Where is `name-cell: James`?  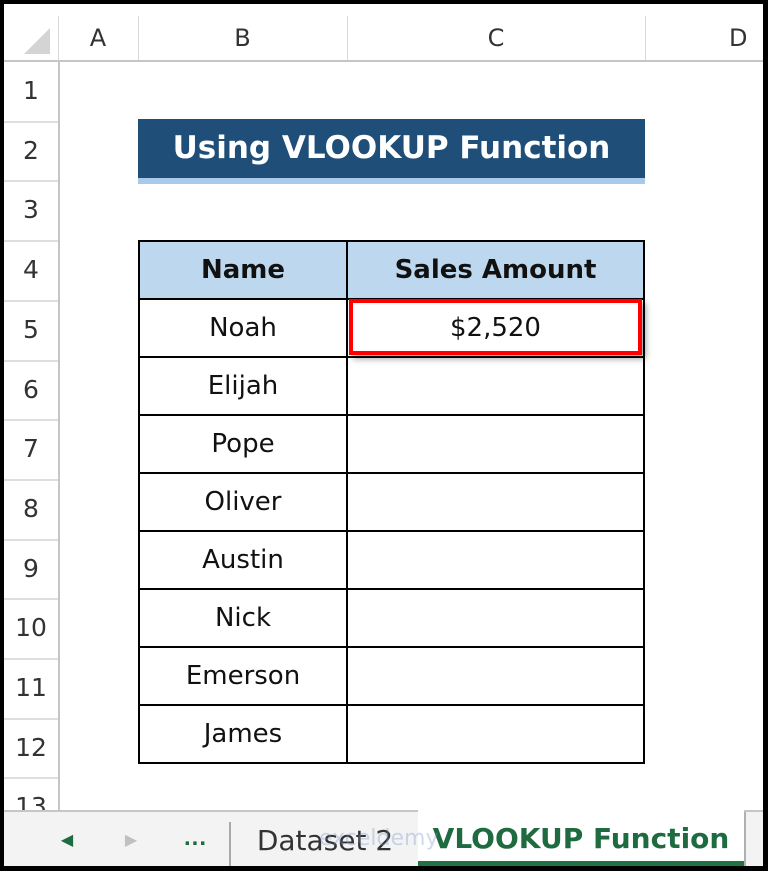 name-cell: James is located at coordinates (243, 734).